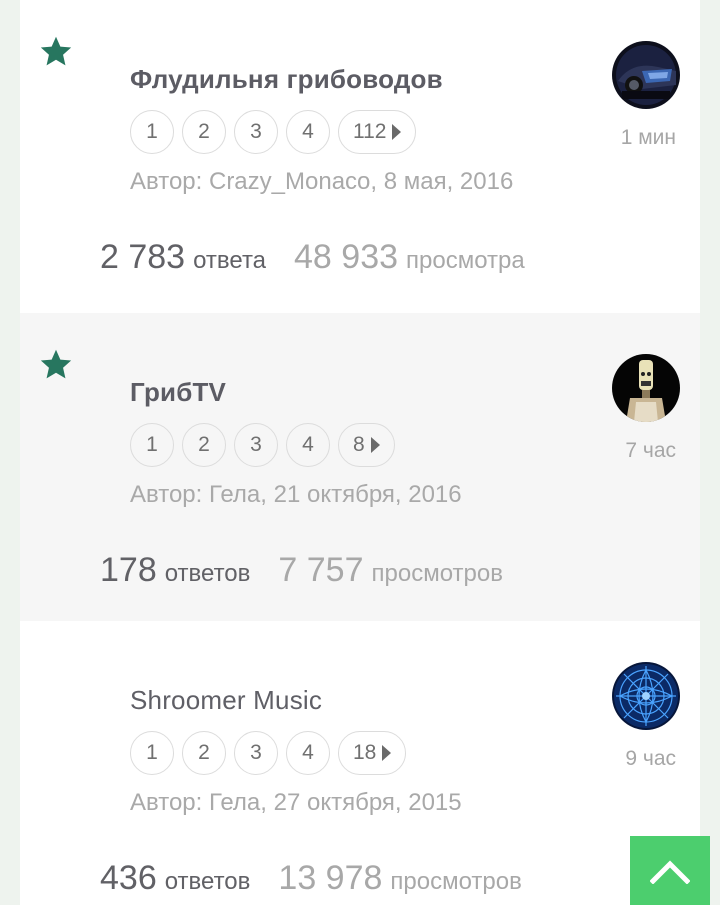 The width and height of the screenshot is (720, 905). What do you see at coordinates (616, 759) in the screenshot?
I see `last-post-time: 9 час` at bounding box center [616, 759].